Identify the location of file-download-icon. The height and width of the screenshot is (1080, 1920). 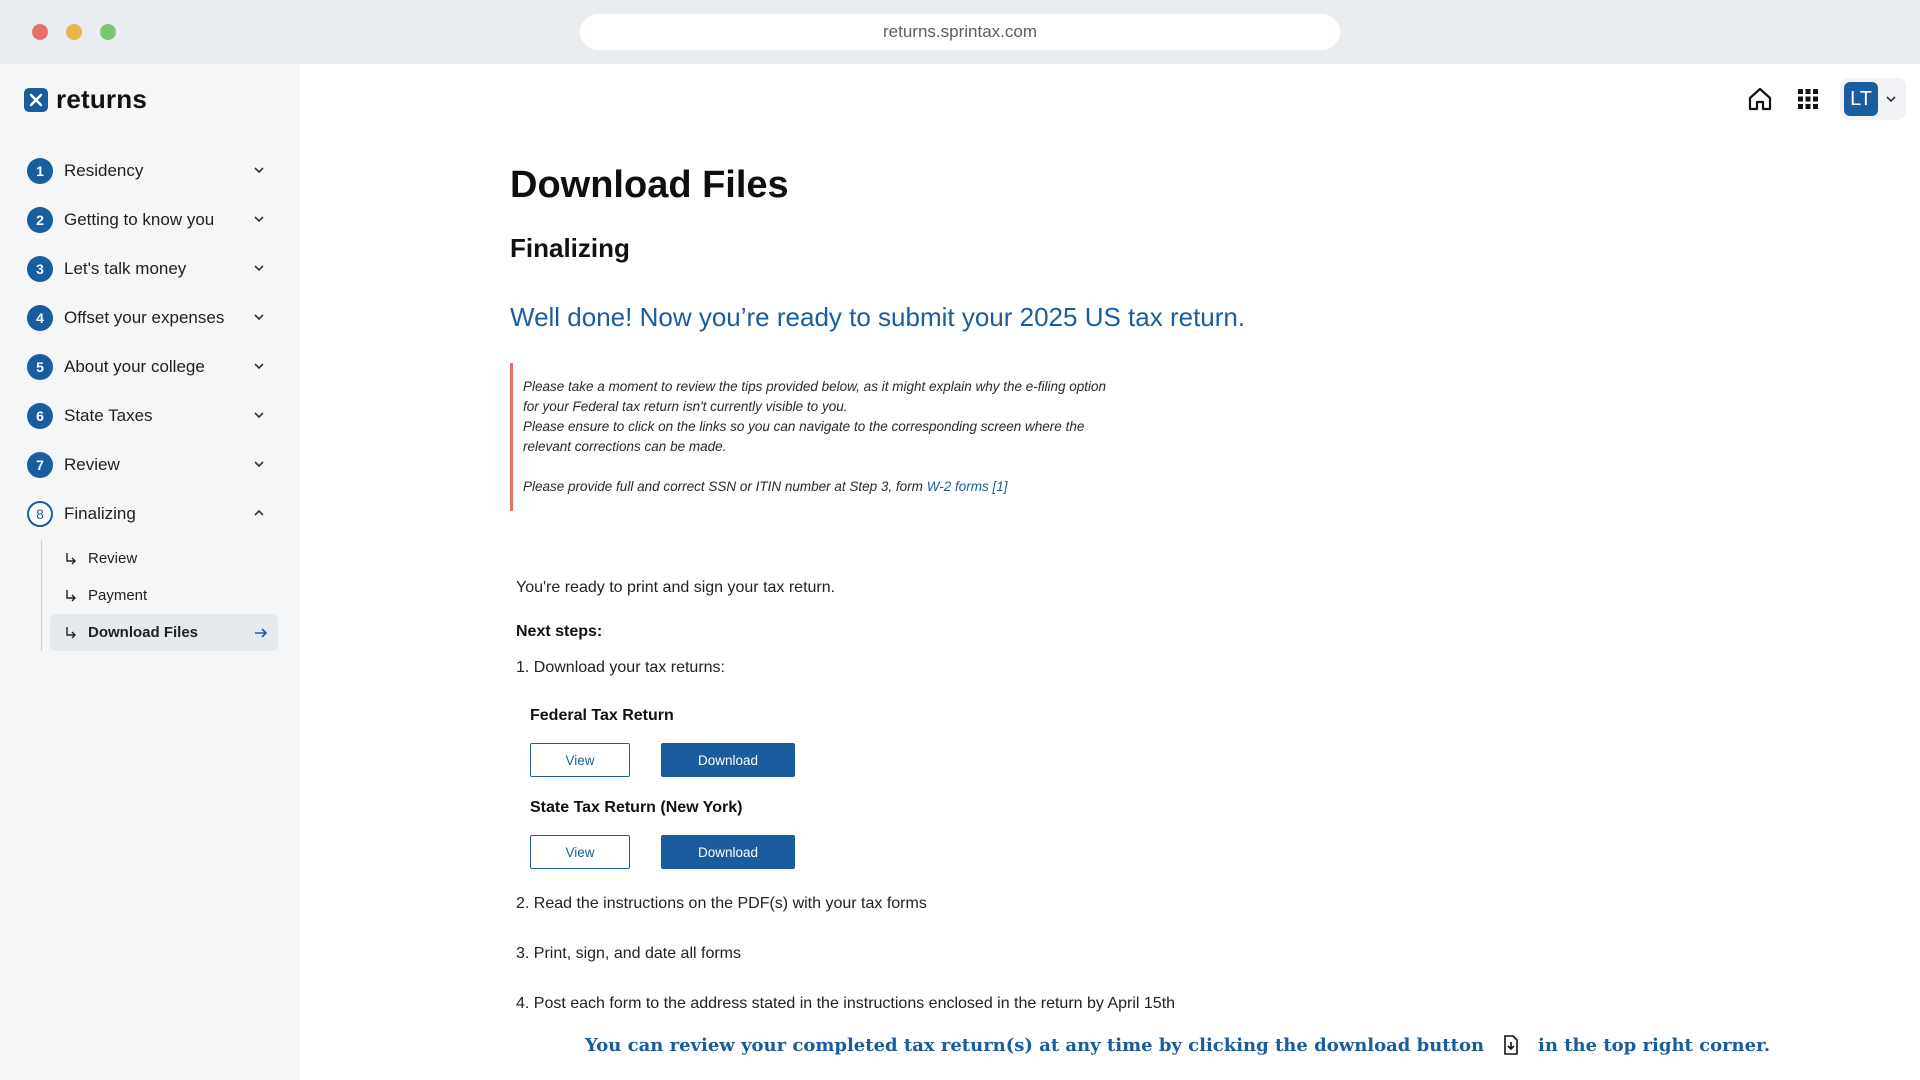
(1511, 1045).